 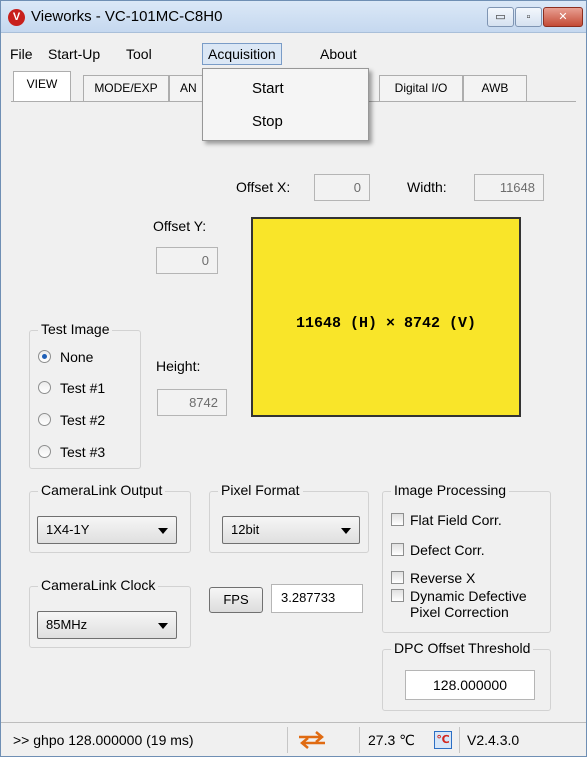 What do you see at coordinates (500, 17) in the screenshot?
I see `minimize-button: ▭` at bounding box center [500, 17].